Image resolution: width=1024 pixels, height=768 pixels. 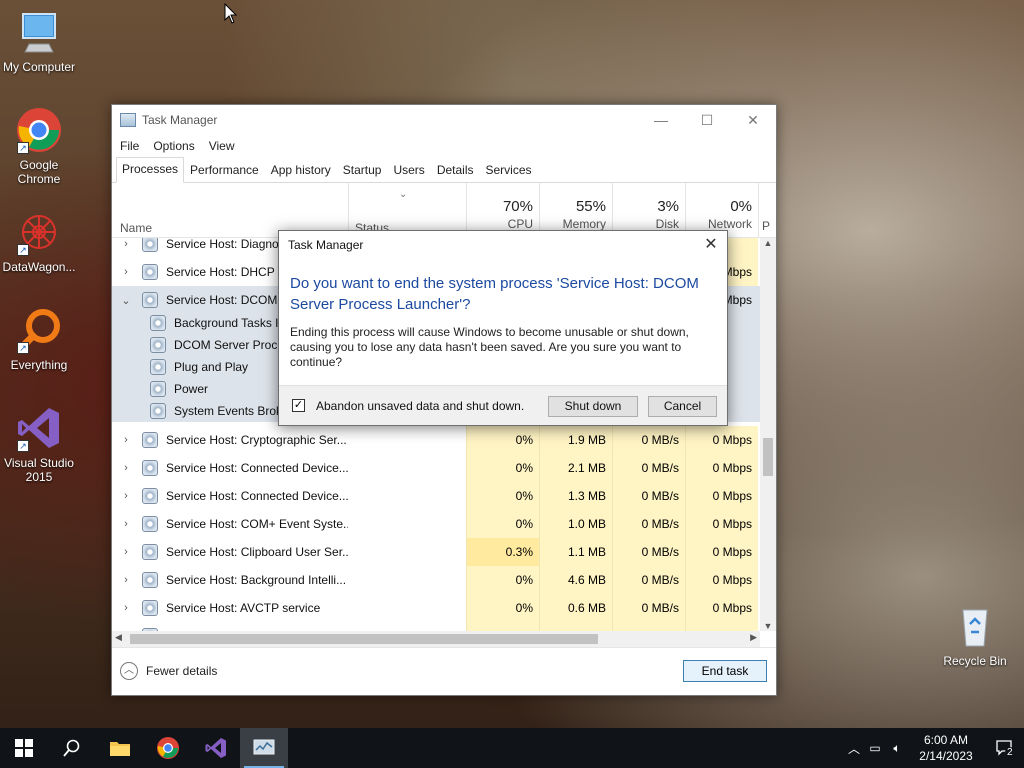 What do you see at coordinates (224, 170) in the screenshot?
I see `tab-performance: Performance` at bounding box center [224, 170].